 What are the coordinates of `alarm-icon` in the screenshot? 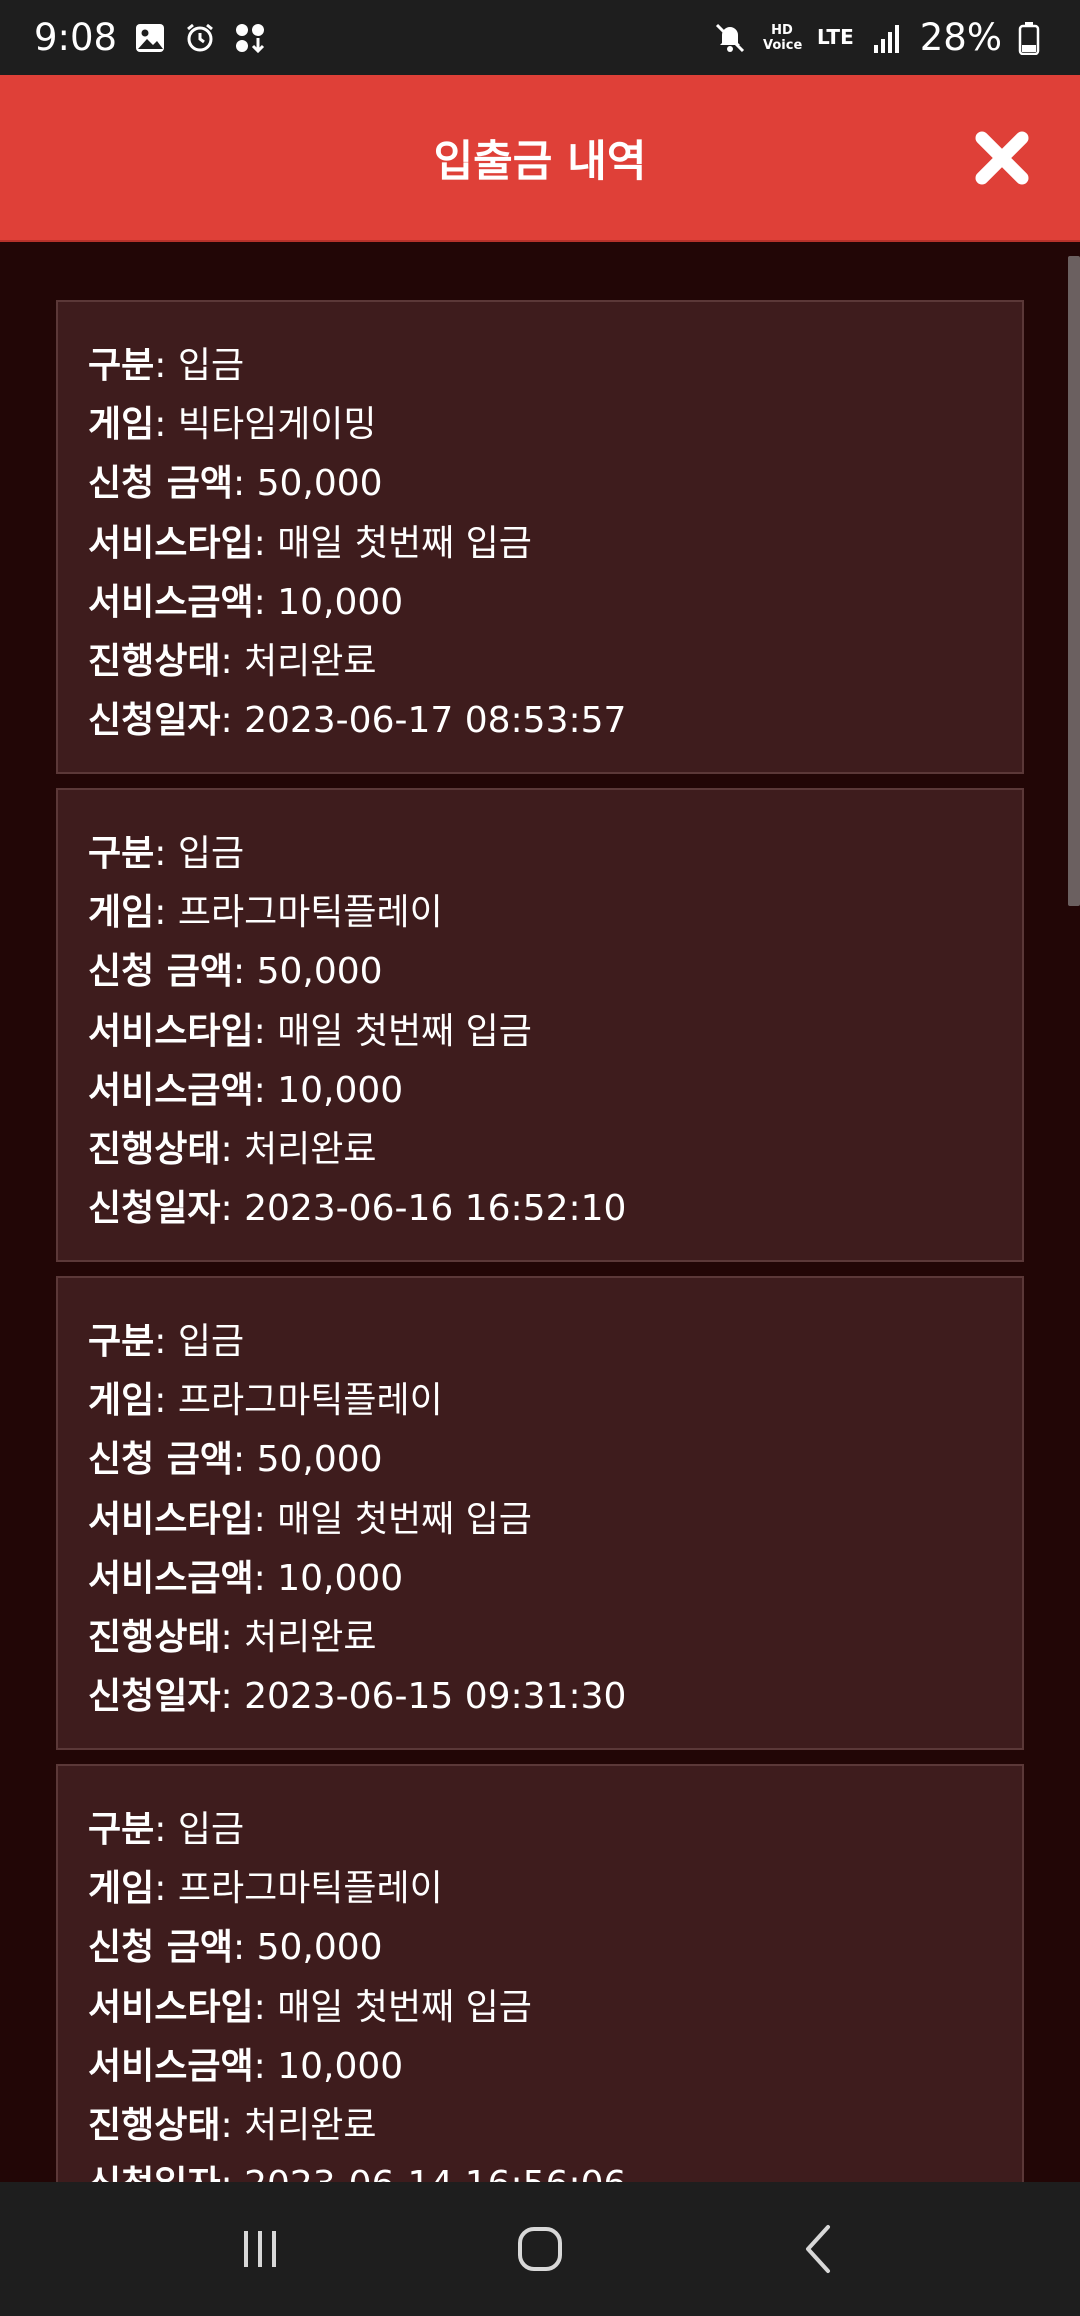 It's located at (200, 38).